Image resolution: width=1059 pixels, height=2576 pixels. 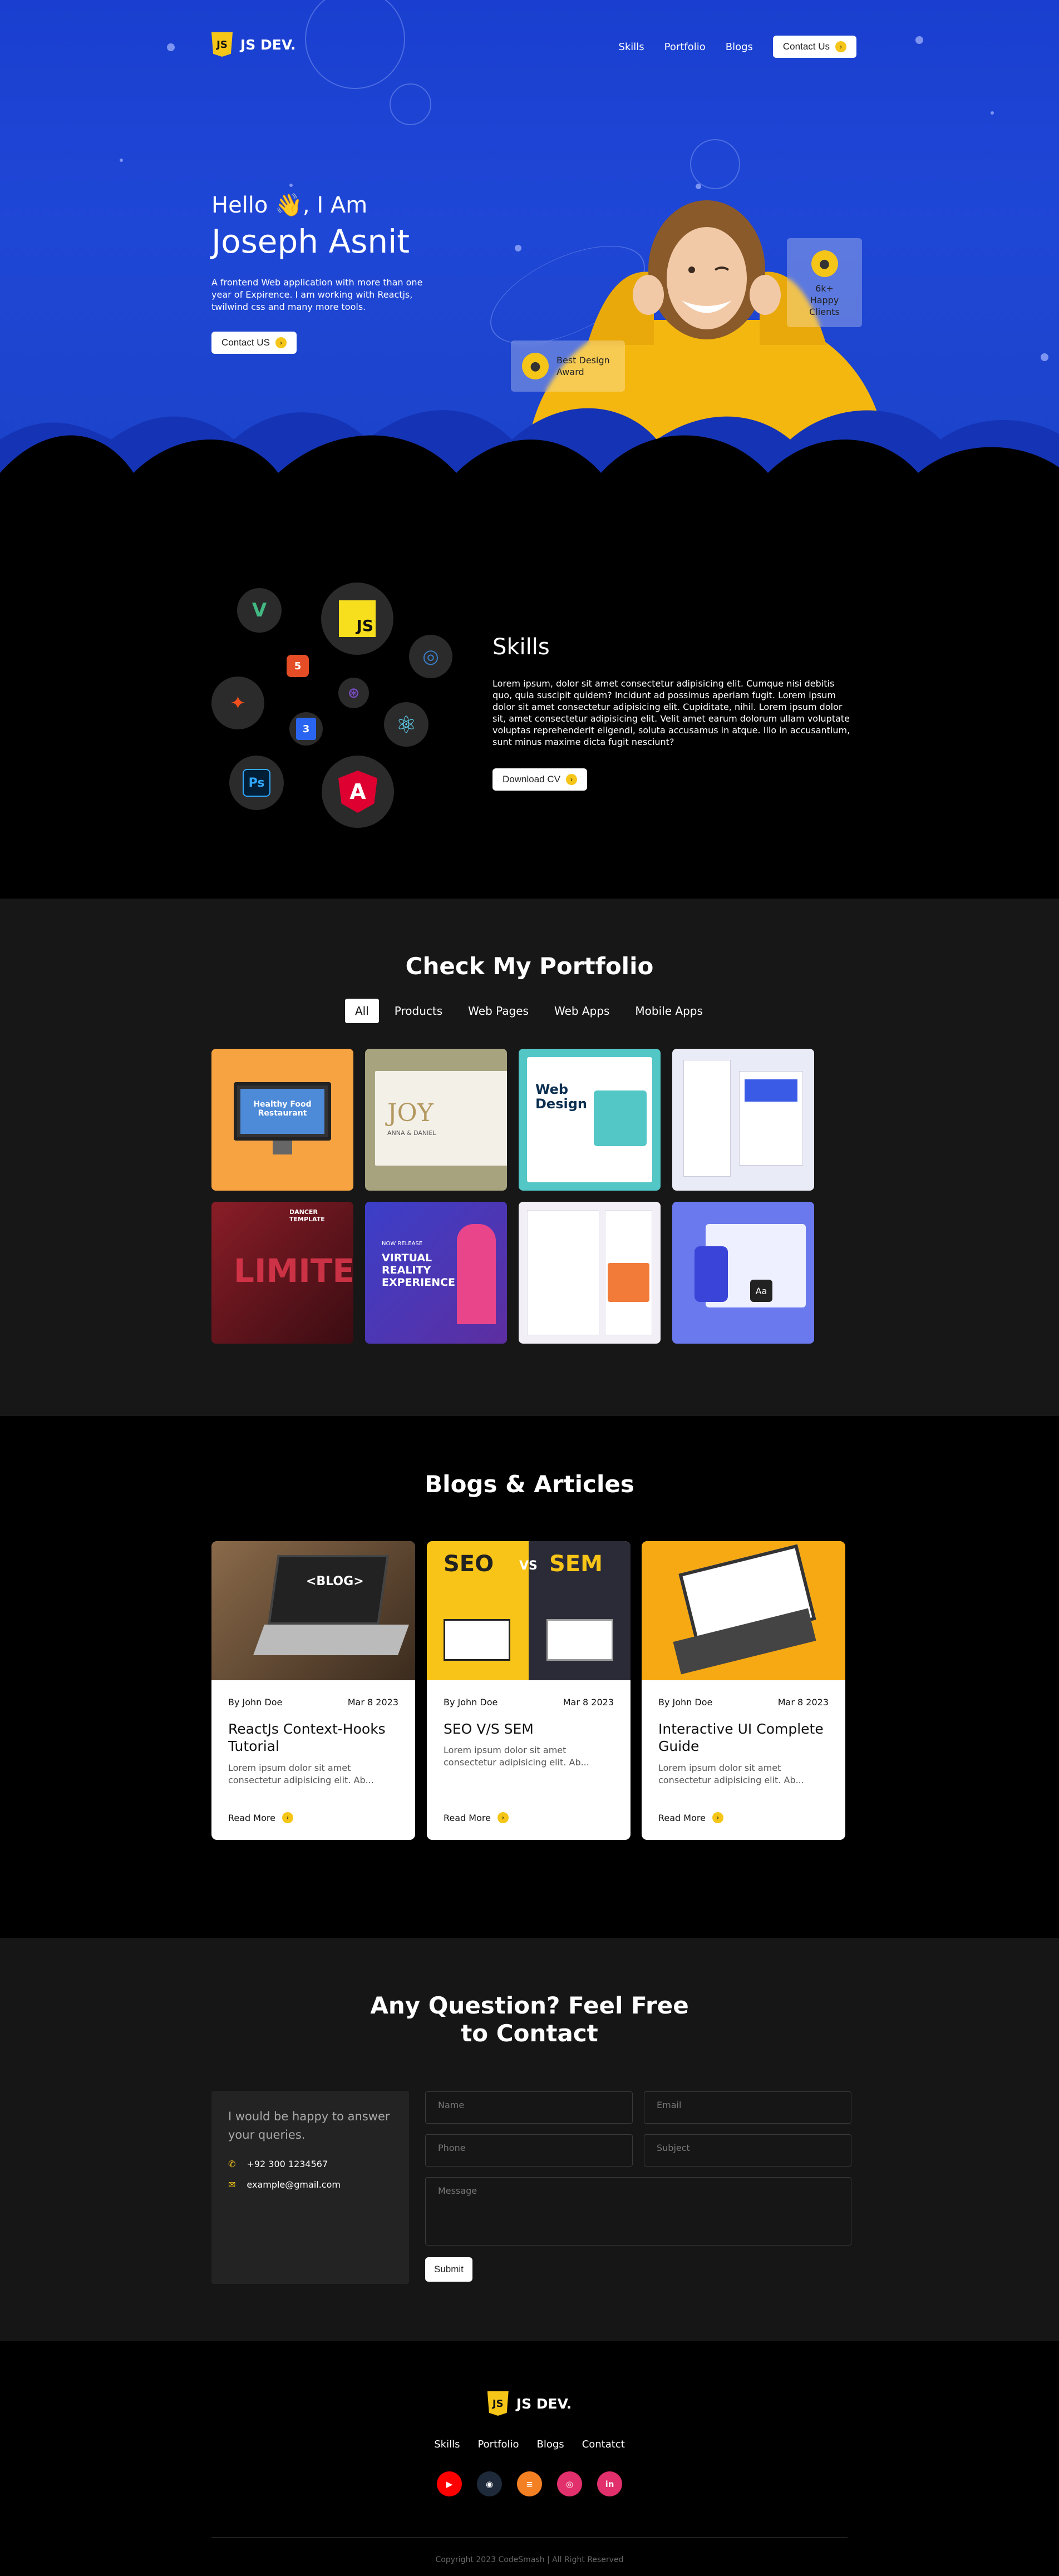 I want to click on email-field: Email, so click(x=747, y=2107).